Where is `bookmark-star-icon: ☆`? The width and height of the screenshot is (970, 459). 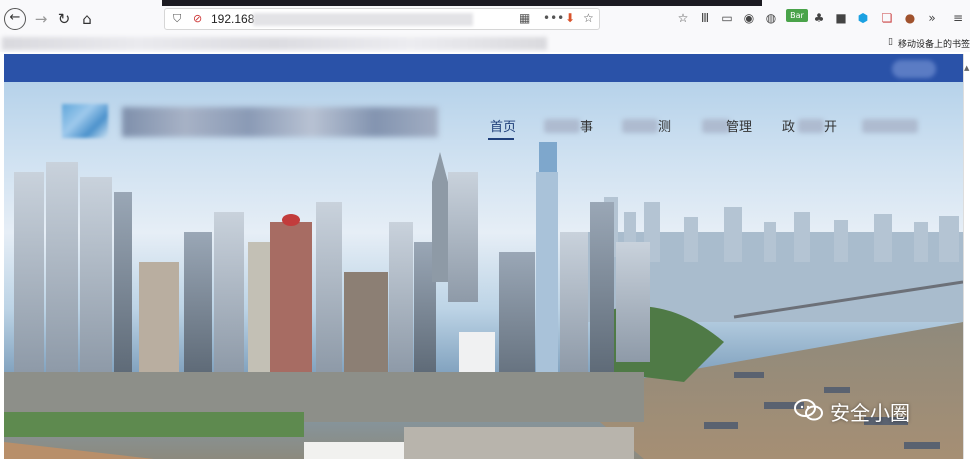 bookmark-star-icon: ☆ is located at coordinates (683, 18).